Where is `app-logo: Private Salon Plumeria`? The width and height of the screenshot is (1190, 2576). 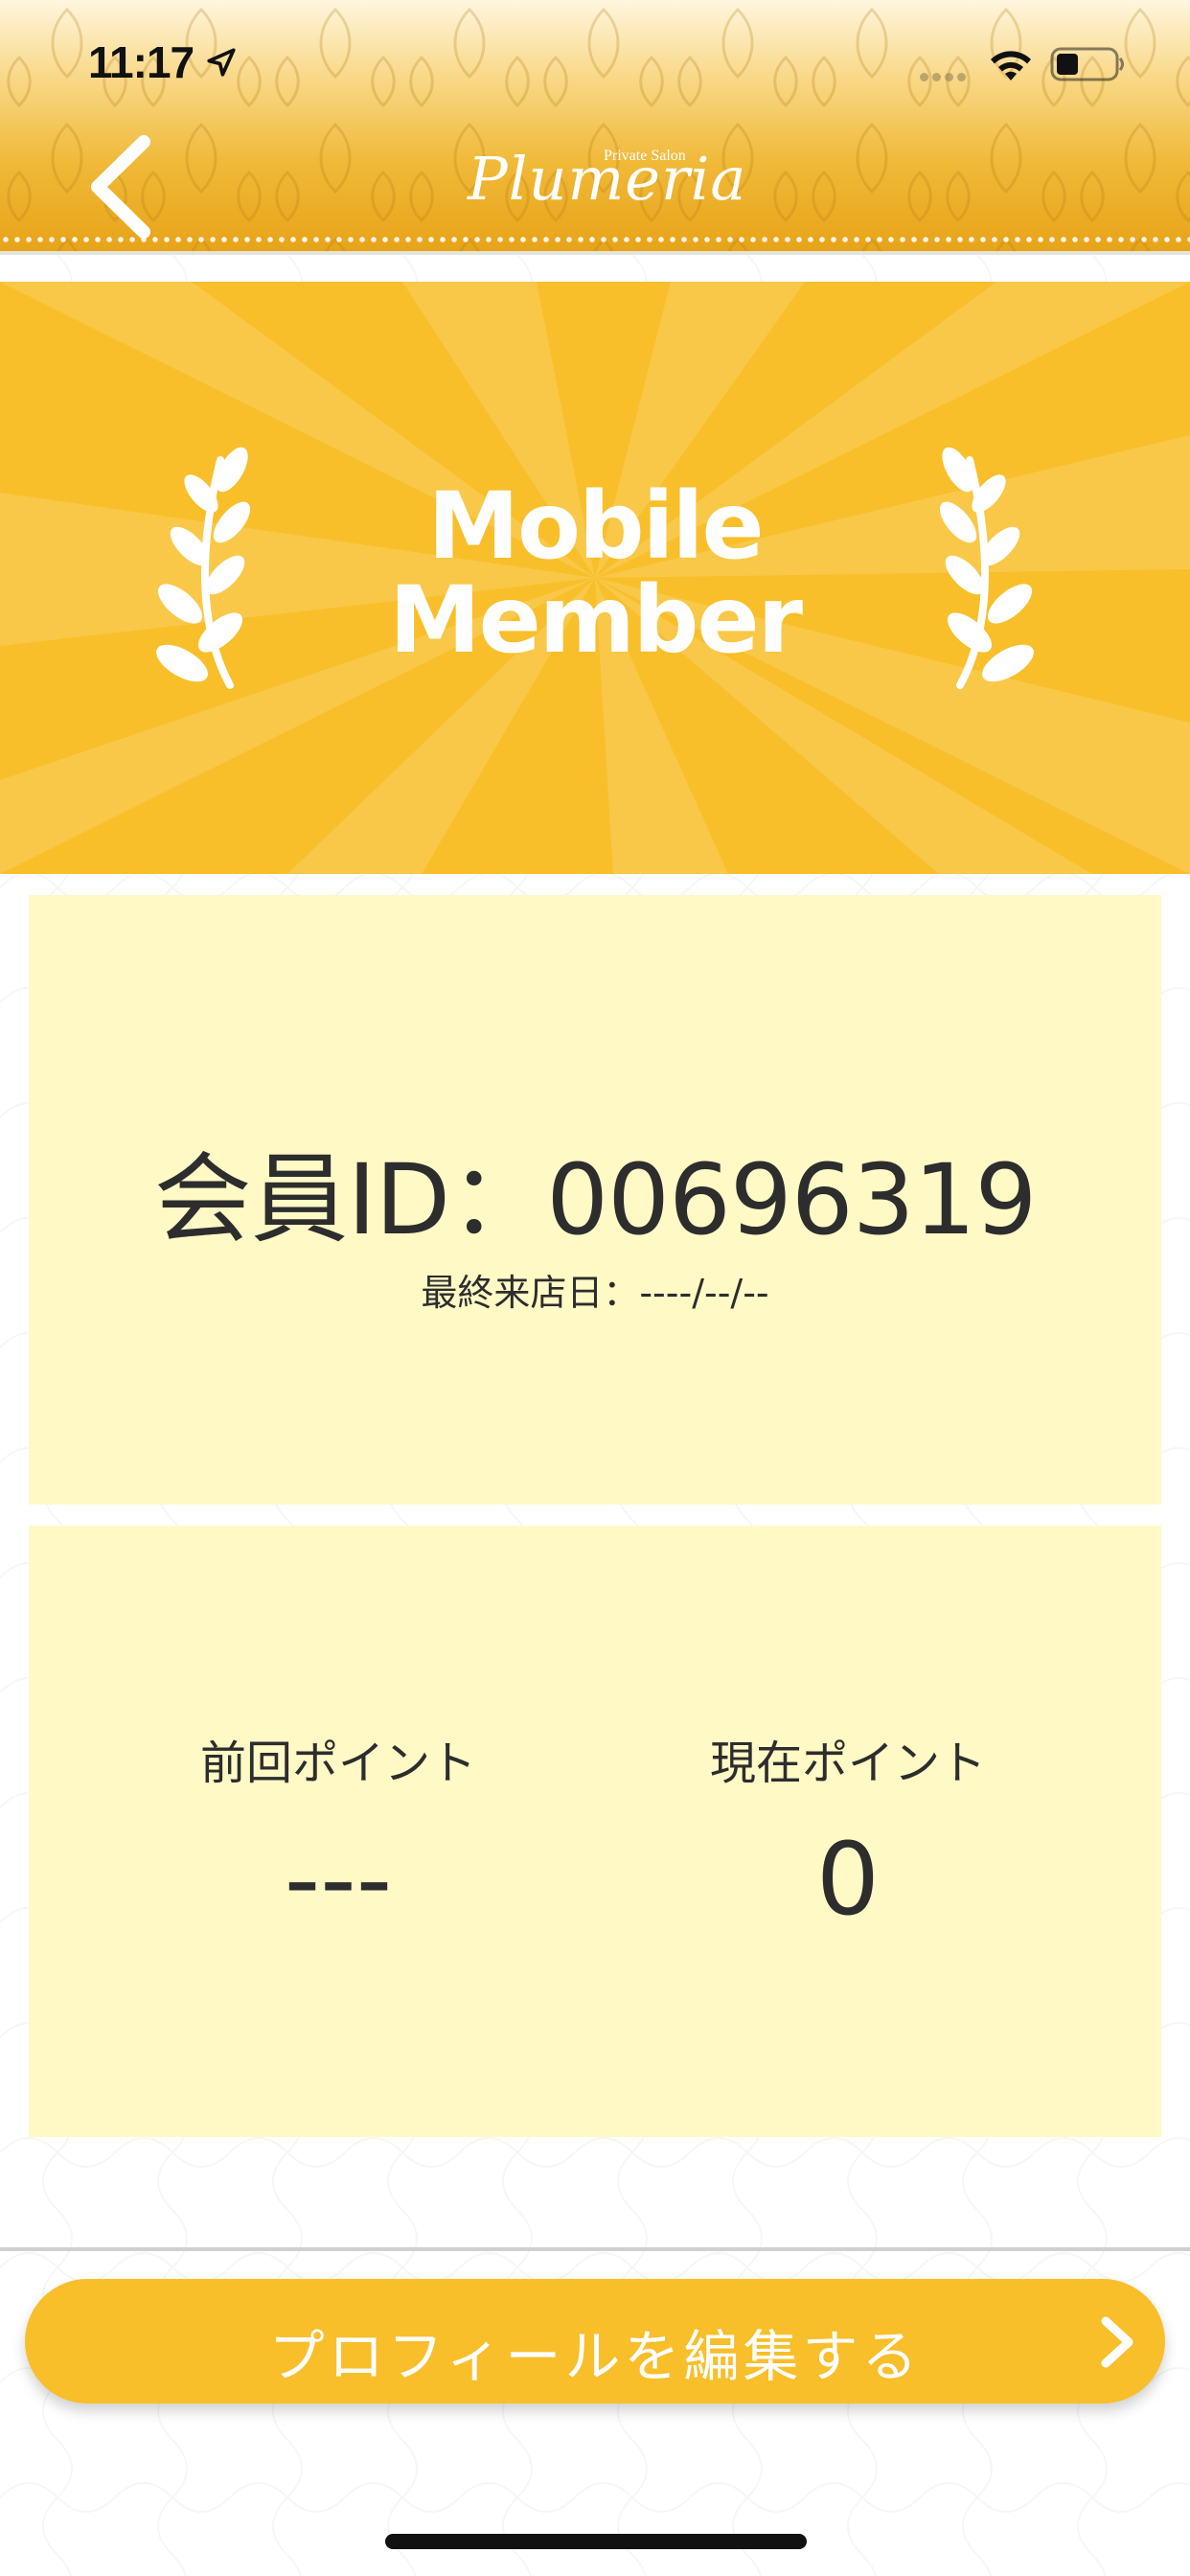 app-logo: Private Salon Plumeria is located at coordinates (604, 196).